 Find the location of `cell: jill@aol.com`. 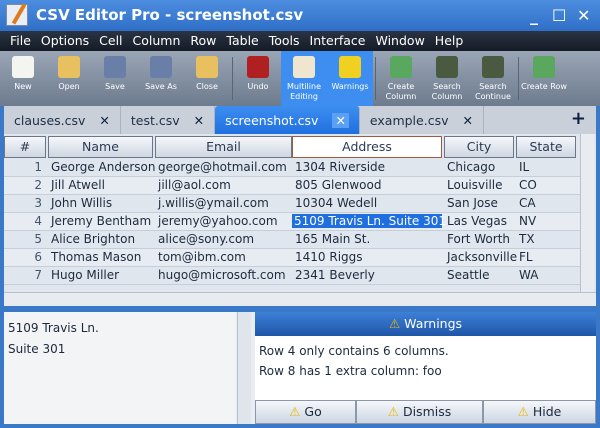

cell: jill@aol.com is located at coordinates (194, 185).